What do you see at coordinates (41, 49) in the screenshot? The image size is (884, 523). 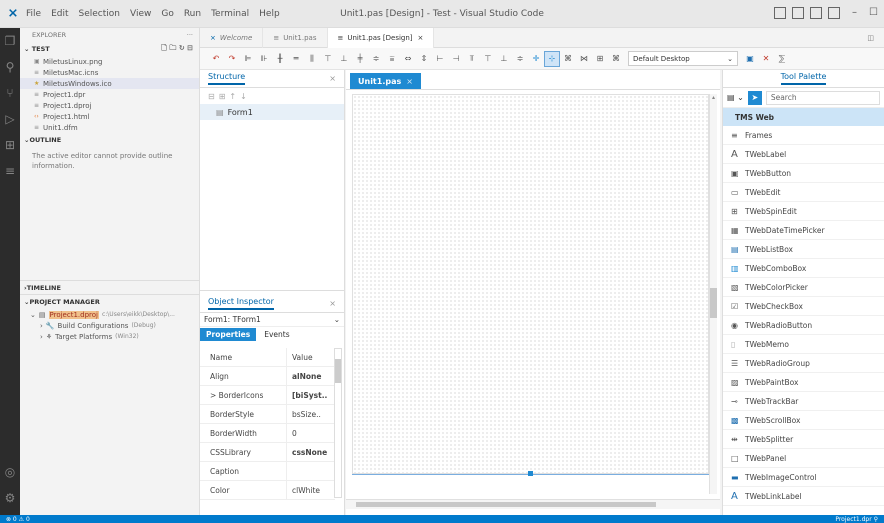 I see `folder-name: TEST` at bounding box center [41, 49].